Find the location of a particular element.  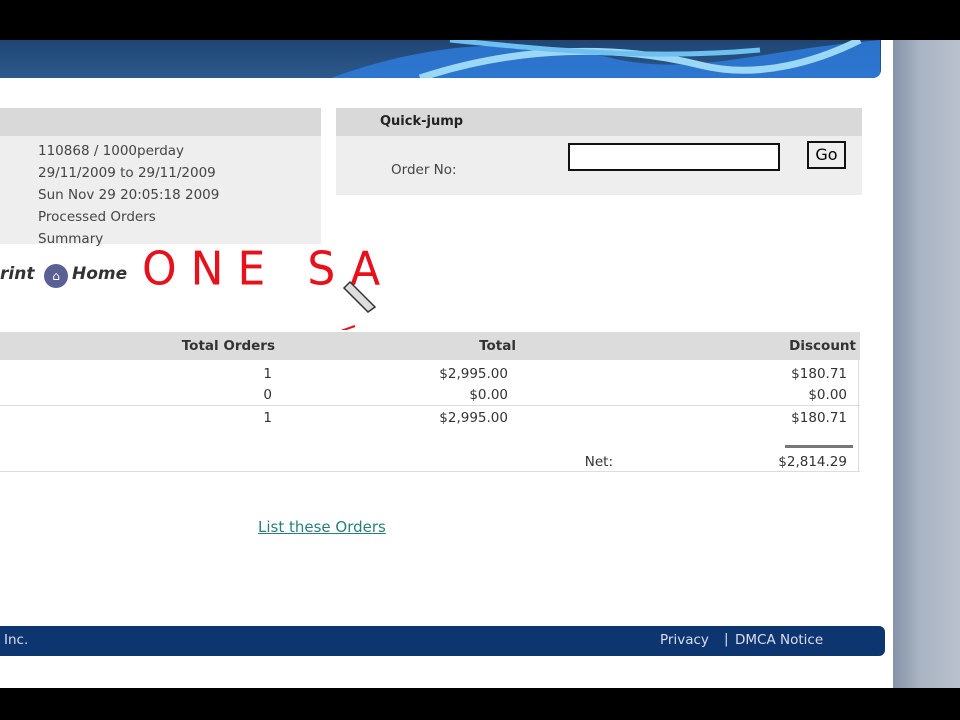

col-total-orders: Total Orders is located at coordinates (228, 346).